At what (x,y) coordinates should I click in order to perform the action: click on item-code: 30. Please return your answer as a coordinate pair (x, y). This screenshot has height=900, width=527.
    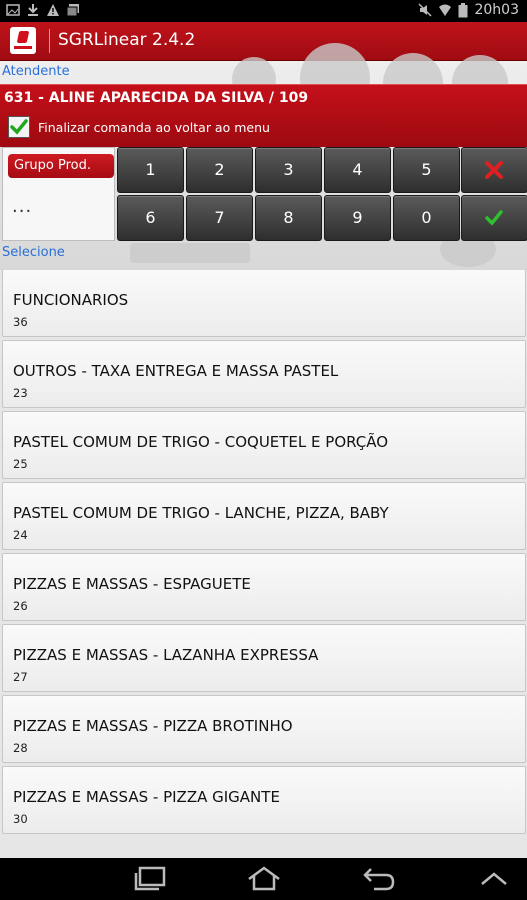
    Looking at the image, I should click on (20, 819).